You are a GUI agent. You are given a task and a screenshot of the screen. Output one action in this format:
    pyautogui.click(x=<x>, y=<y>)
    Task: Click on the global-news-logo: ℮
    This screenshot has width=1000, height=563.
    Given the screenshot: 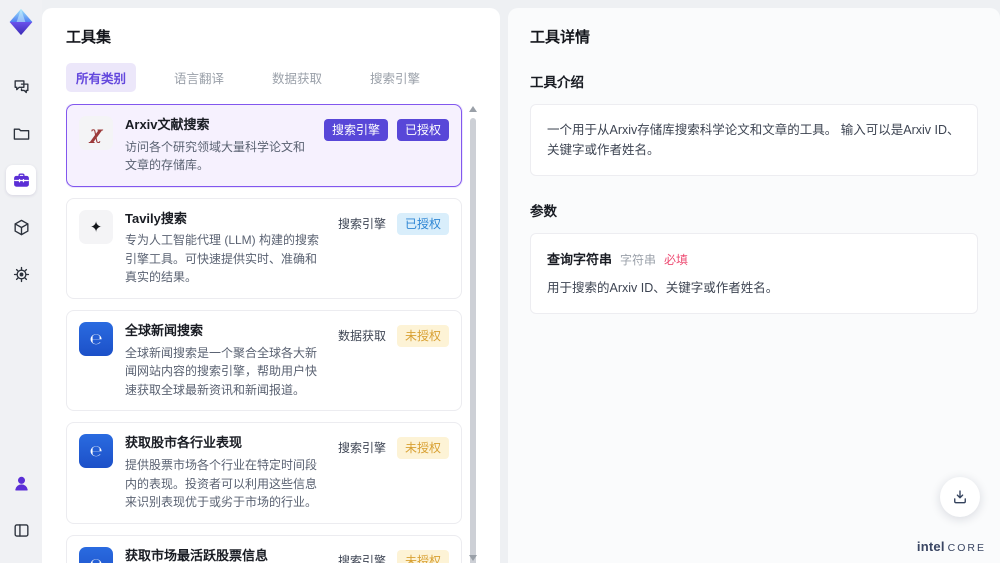 What is the action you would take?
    pyautogui.click(x=96, y=339)
    